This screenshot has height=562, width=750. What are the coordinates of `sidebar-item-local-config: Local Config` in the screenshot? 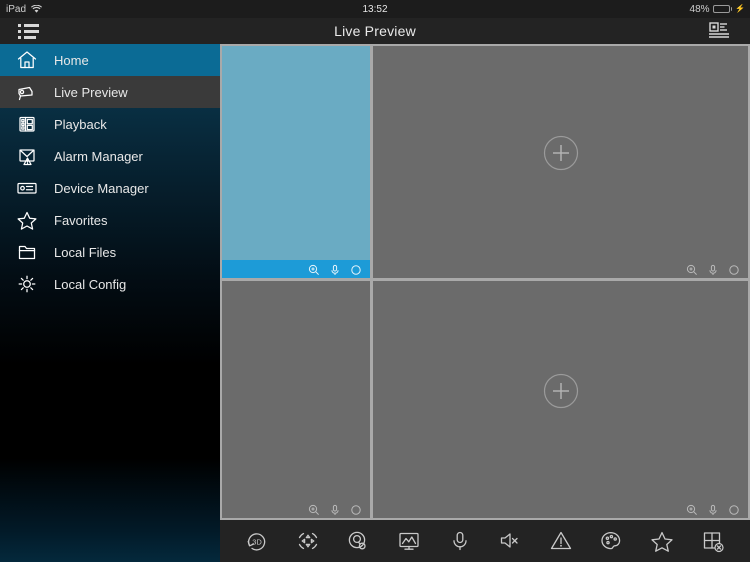 It's located at (110, 284).